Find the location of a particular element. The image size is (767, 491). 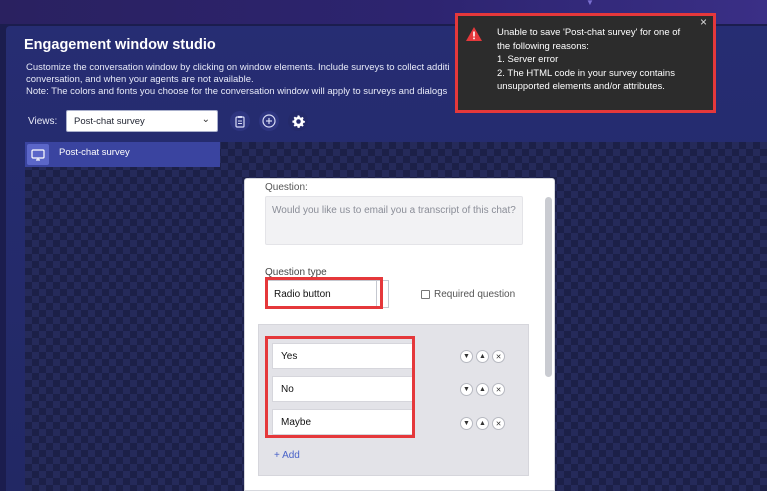

add-option-link: + Add is located at coordinates (287, 455).